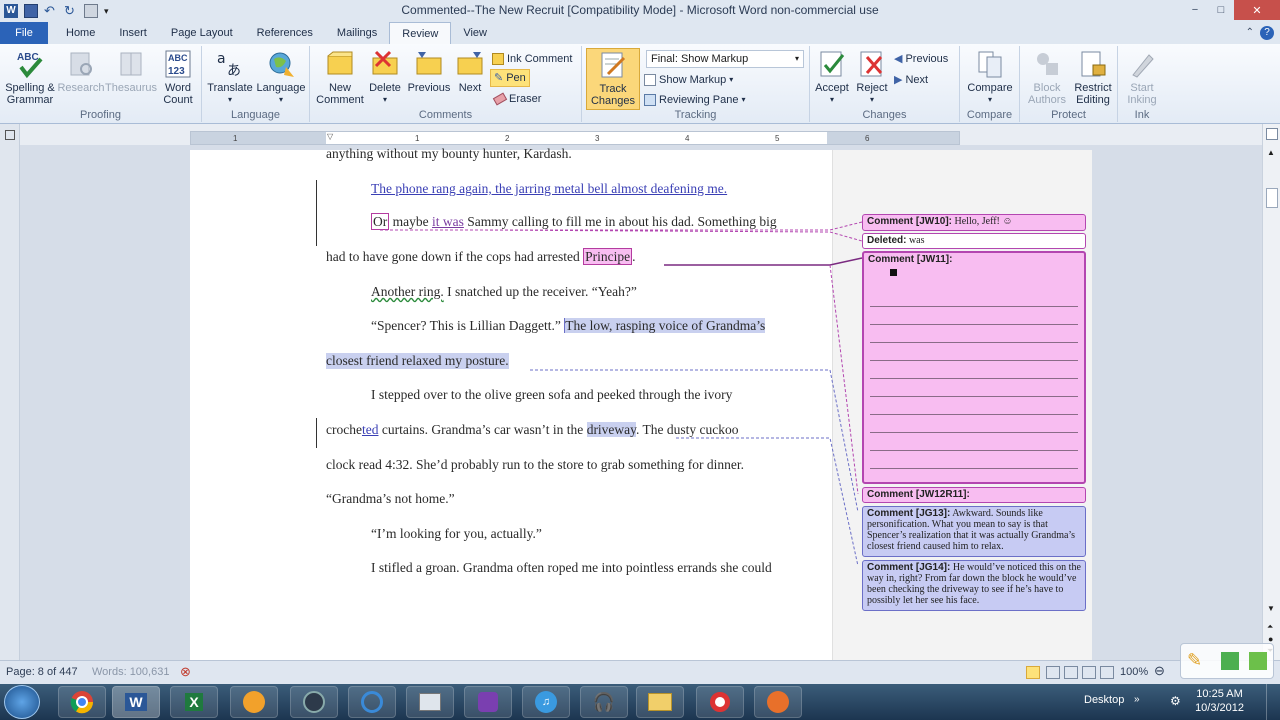  I want to click on tray-expand-icon: », so click(1137, 699).